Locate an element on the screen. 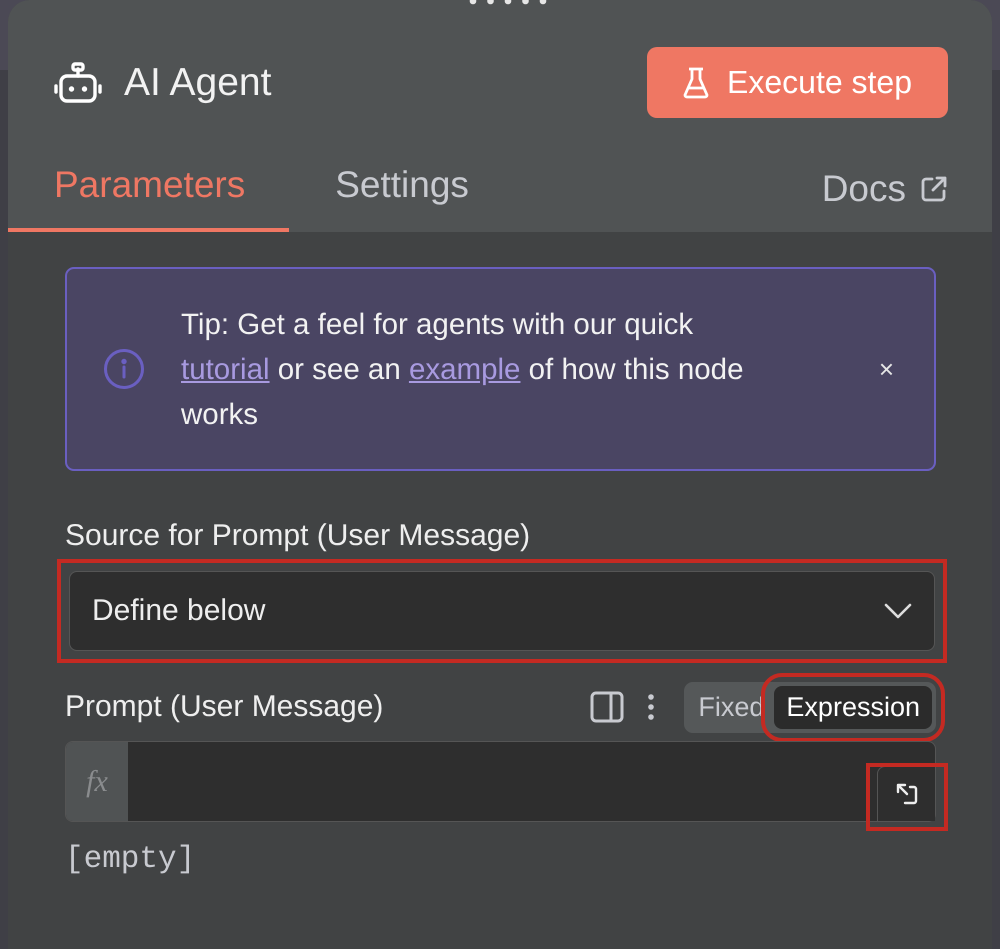  field-label: Prompt (User Message) is located at coordinates (224, 707).